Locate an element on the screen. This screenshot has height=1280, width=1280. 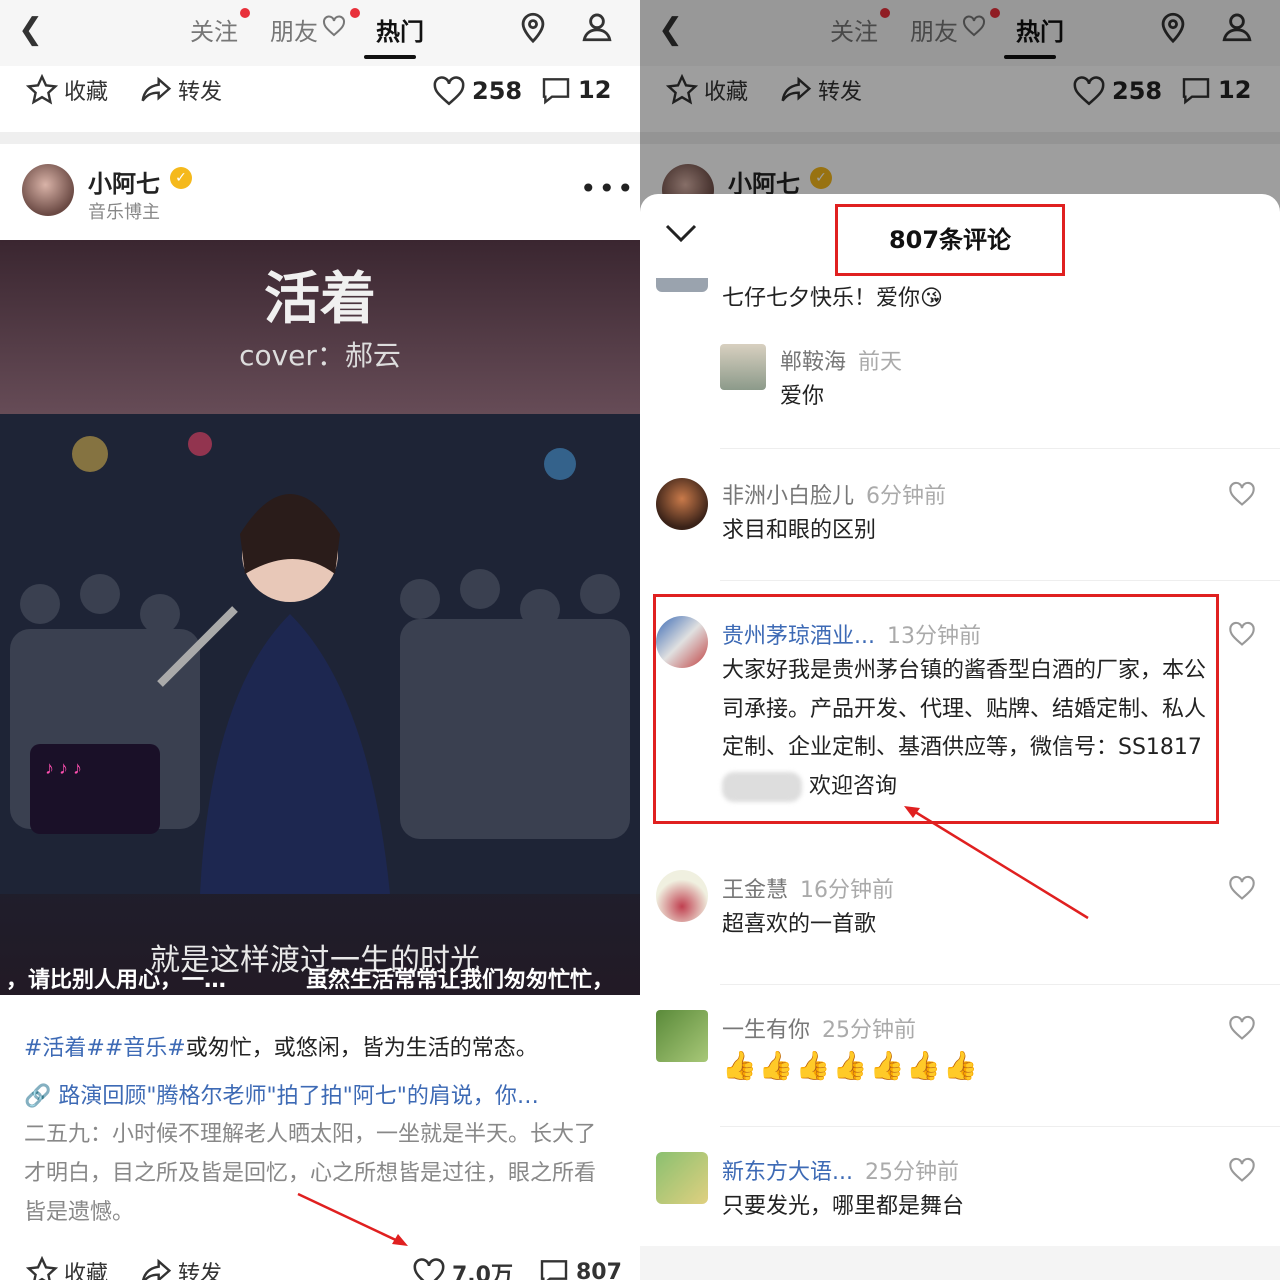
like-button: 258 is located at coordinates (477, 91).